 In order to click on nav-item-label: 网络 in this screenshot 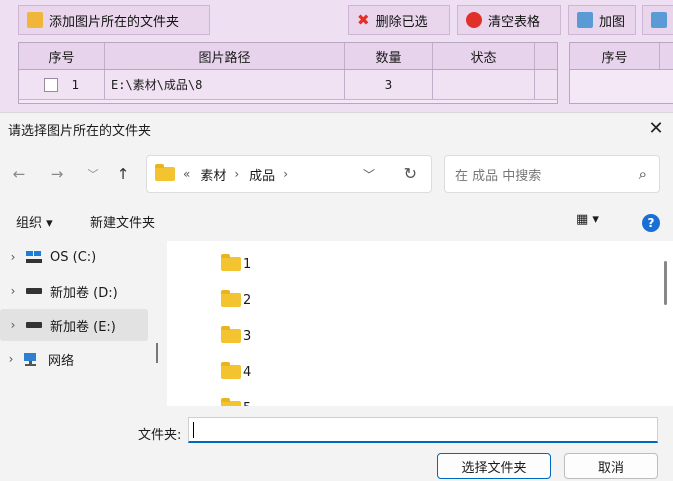, I will do `click(61, 361)`.